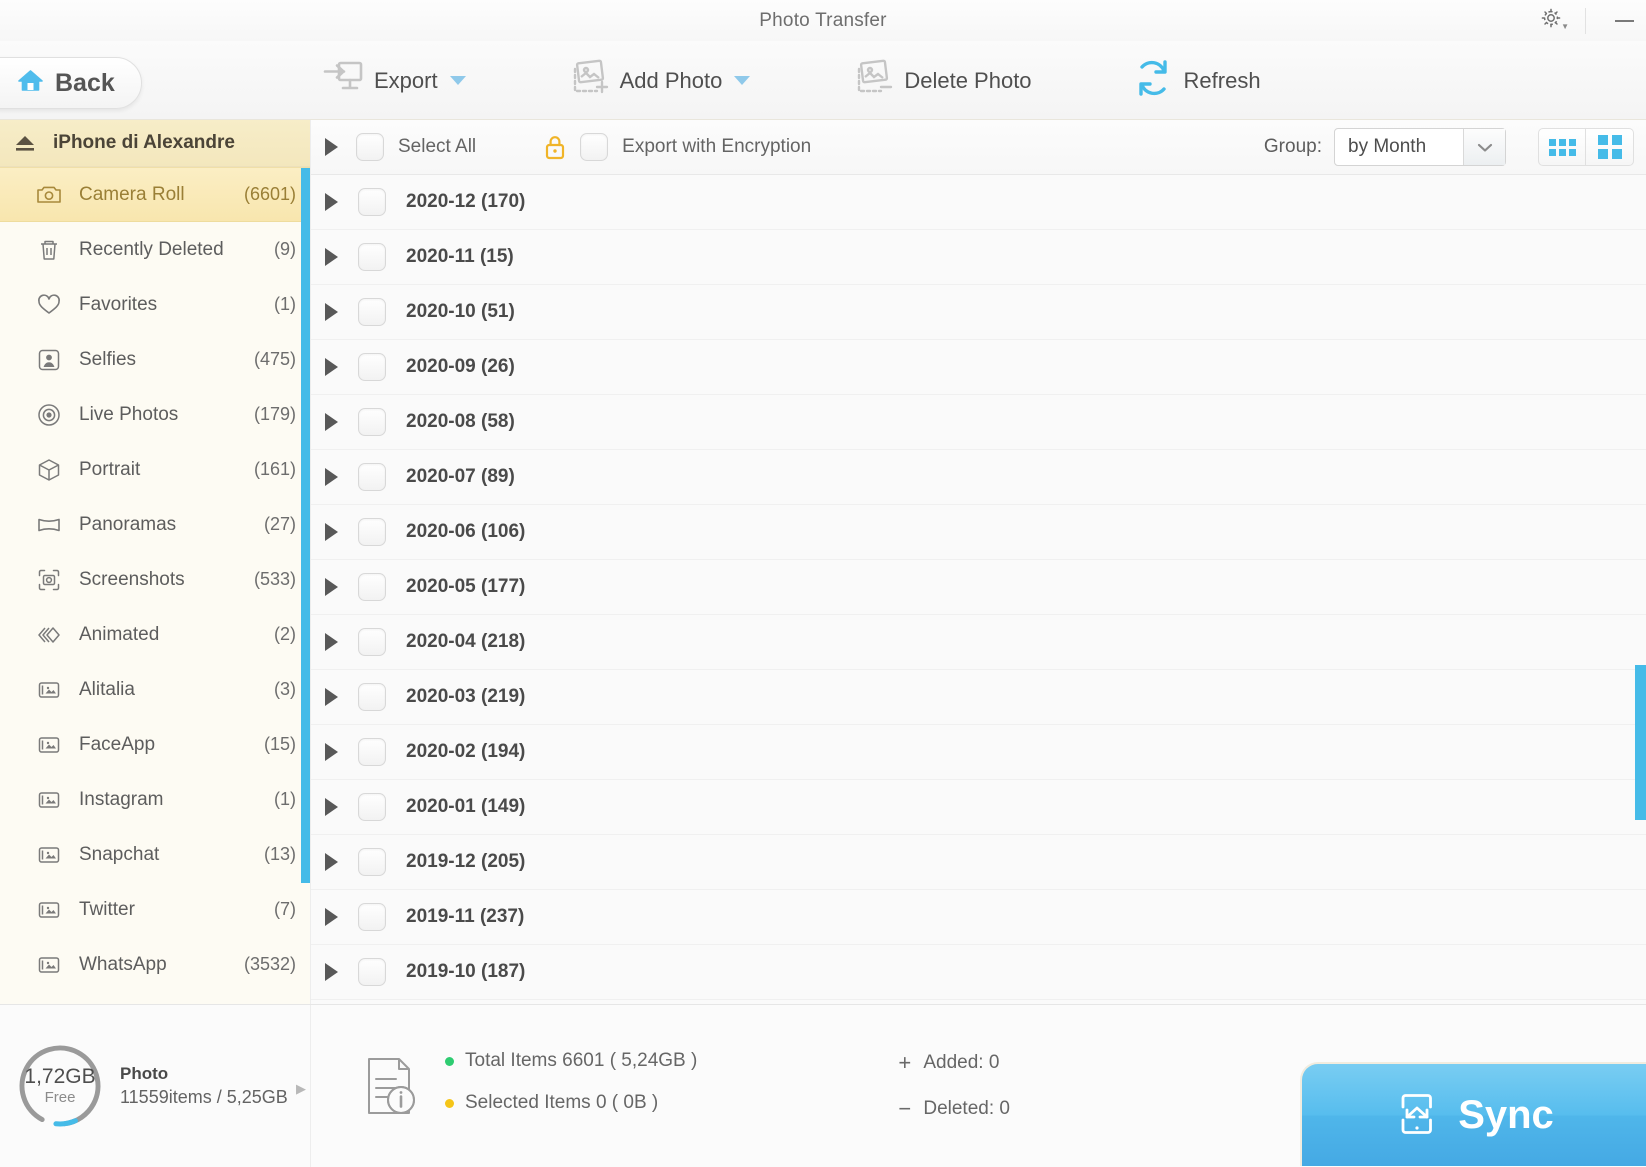 This screenshot has height=1167, width=1646. Describe the element at coordinates (155, 964) in the screenshot. I see `sidebar-item-whatsapp: WhatsApp (3532)` at that location.